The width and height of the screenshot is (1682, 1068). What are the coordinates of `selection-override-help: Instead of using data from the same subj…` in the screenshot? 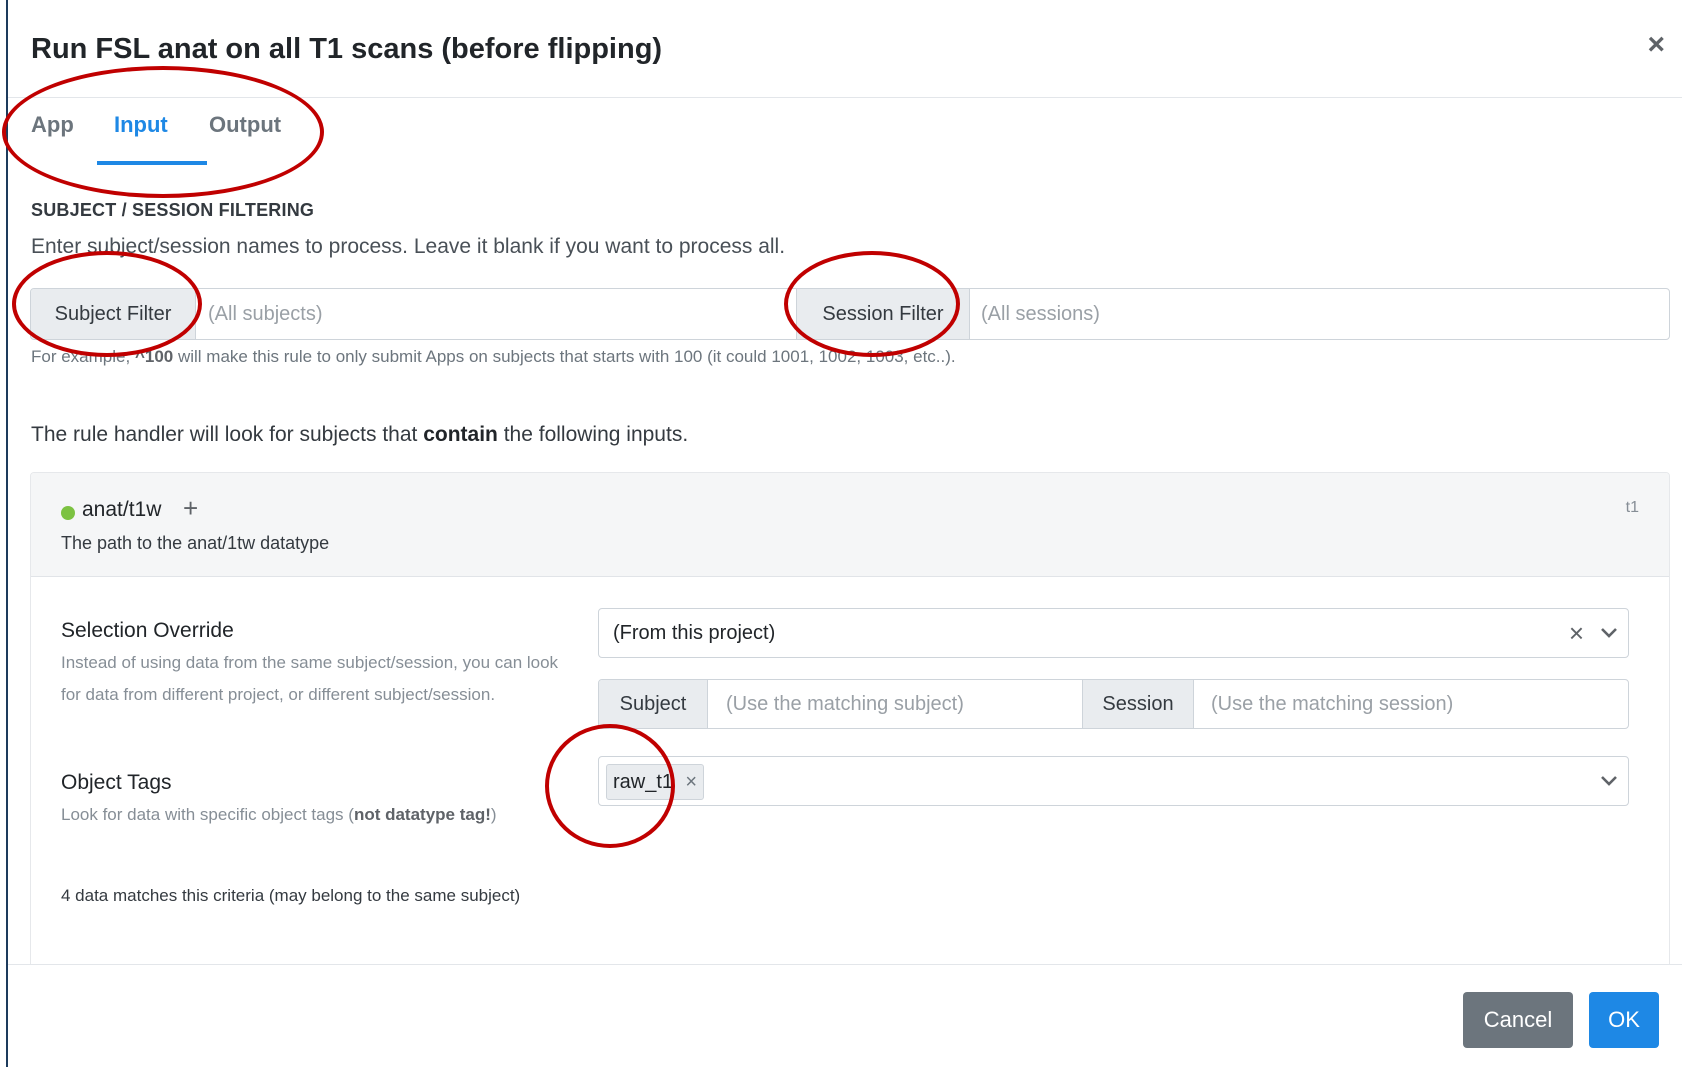 It's located at (310, 678).